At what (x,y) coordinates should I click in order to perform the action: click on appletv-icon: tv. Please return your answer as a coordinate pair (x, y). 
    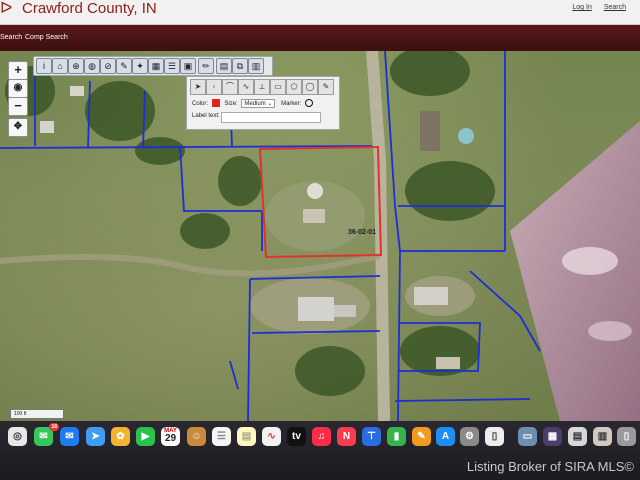
    Looking at the image, I should click on (296, 436).